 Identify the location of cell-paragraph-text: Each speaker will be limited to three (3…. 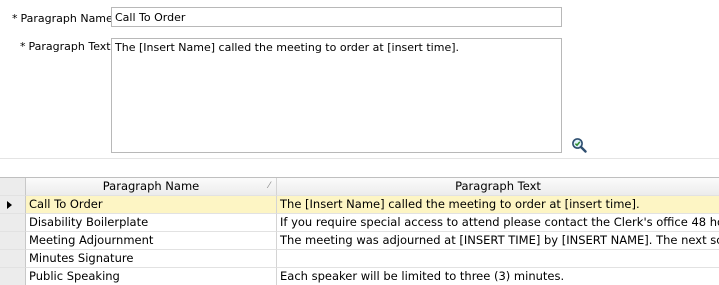
(498, 276).